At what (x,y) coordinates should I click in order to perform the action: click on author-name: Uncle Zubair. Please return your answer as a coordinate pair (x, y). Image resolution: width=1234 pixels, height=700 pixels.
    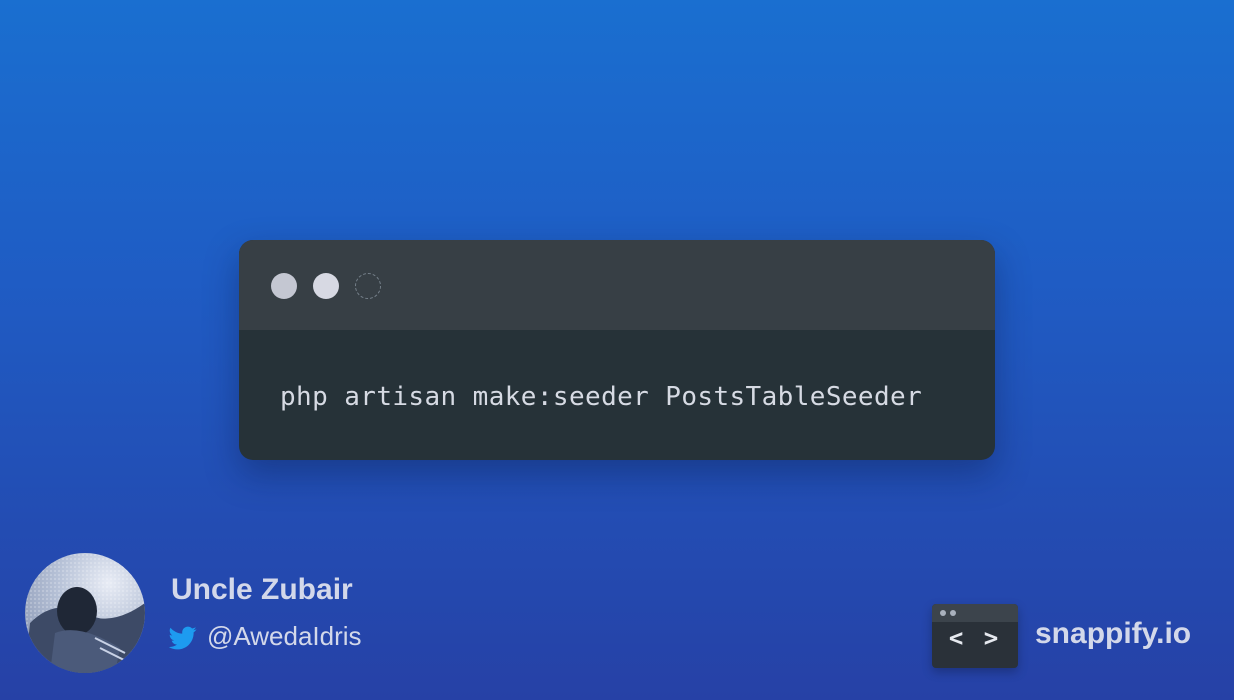
    Looking at the image, I should click on (262, 589).